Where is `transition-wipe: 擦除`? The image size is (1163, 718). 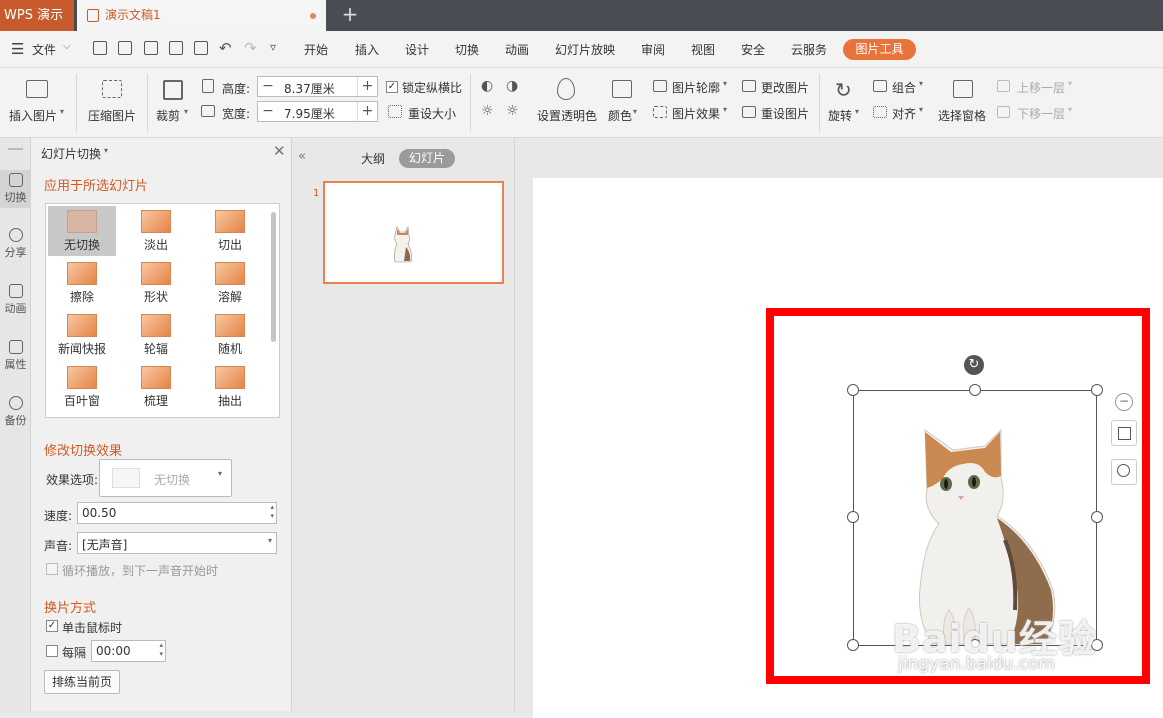 transition-wipe: 擦除 is located at coordinates (82, 283).